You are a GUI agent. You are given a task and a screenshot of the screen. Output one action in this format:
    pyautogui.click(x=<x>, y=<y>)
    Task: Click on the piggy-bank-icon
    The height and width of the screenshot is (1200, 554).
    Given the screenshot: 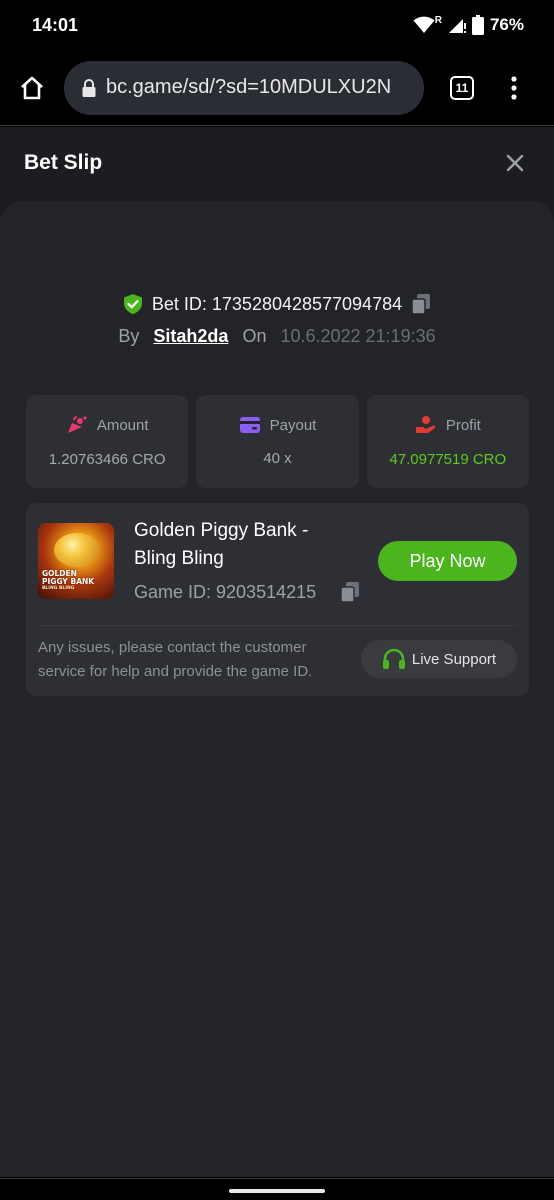 What is the action you would take?
    pyautogui.click(x=77, y=550)
    